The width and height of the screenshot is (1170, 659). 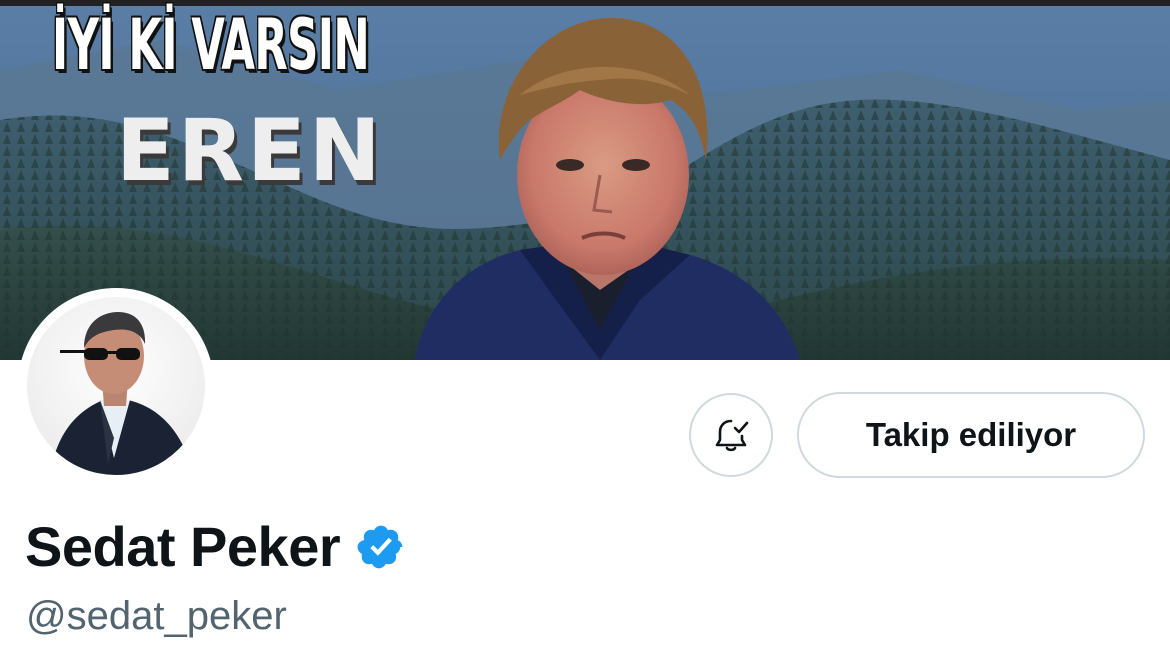 What do you see at coordinates (211, 45) in the screenshot?
I see `banner-headline: İYİ Kİ VARSIN` at bounding box center [211, 45].